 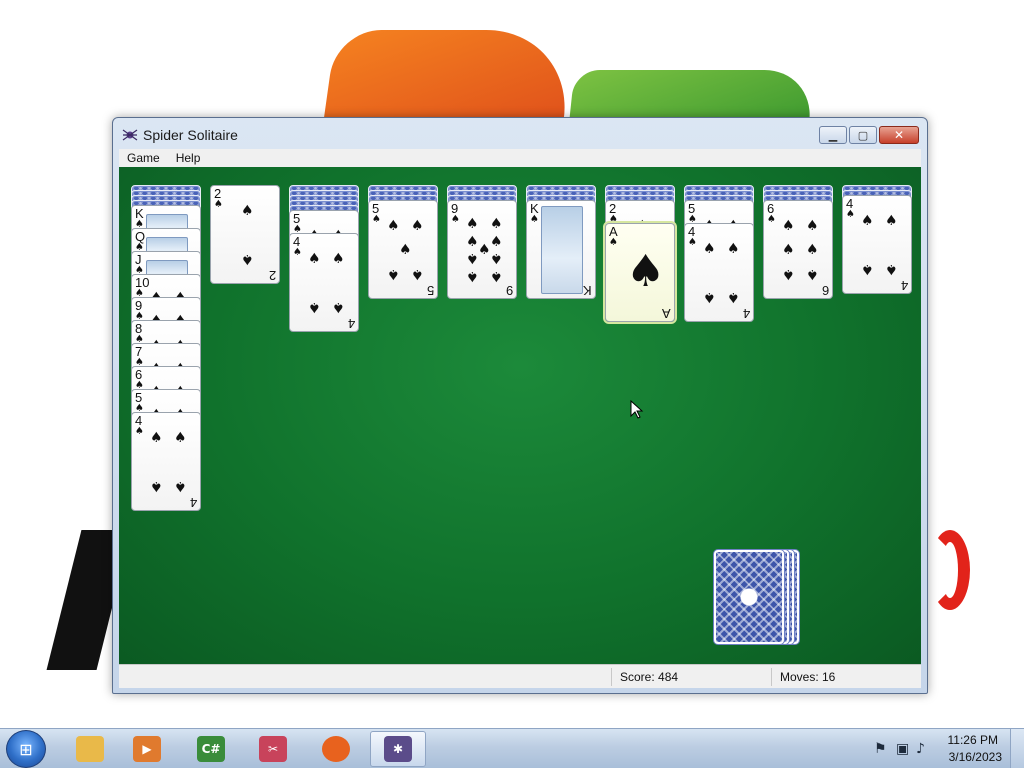 I want to click on spider-icon, so click(x=130, y=135).